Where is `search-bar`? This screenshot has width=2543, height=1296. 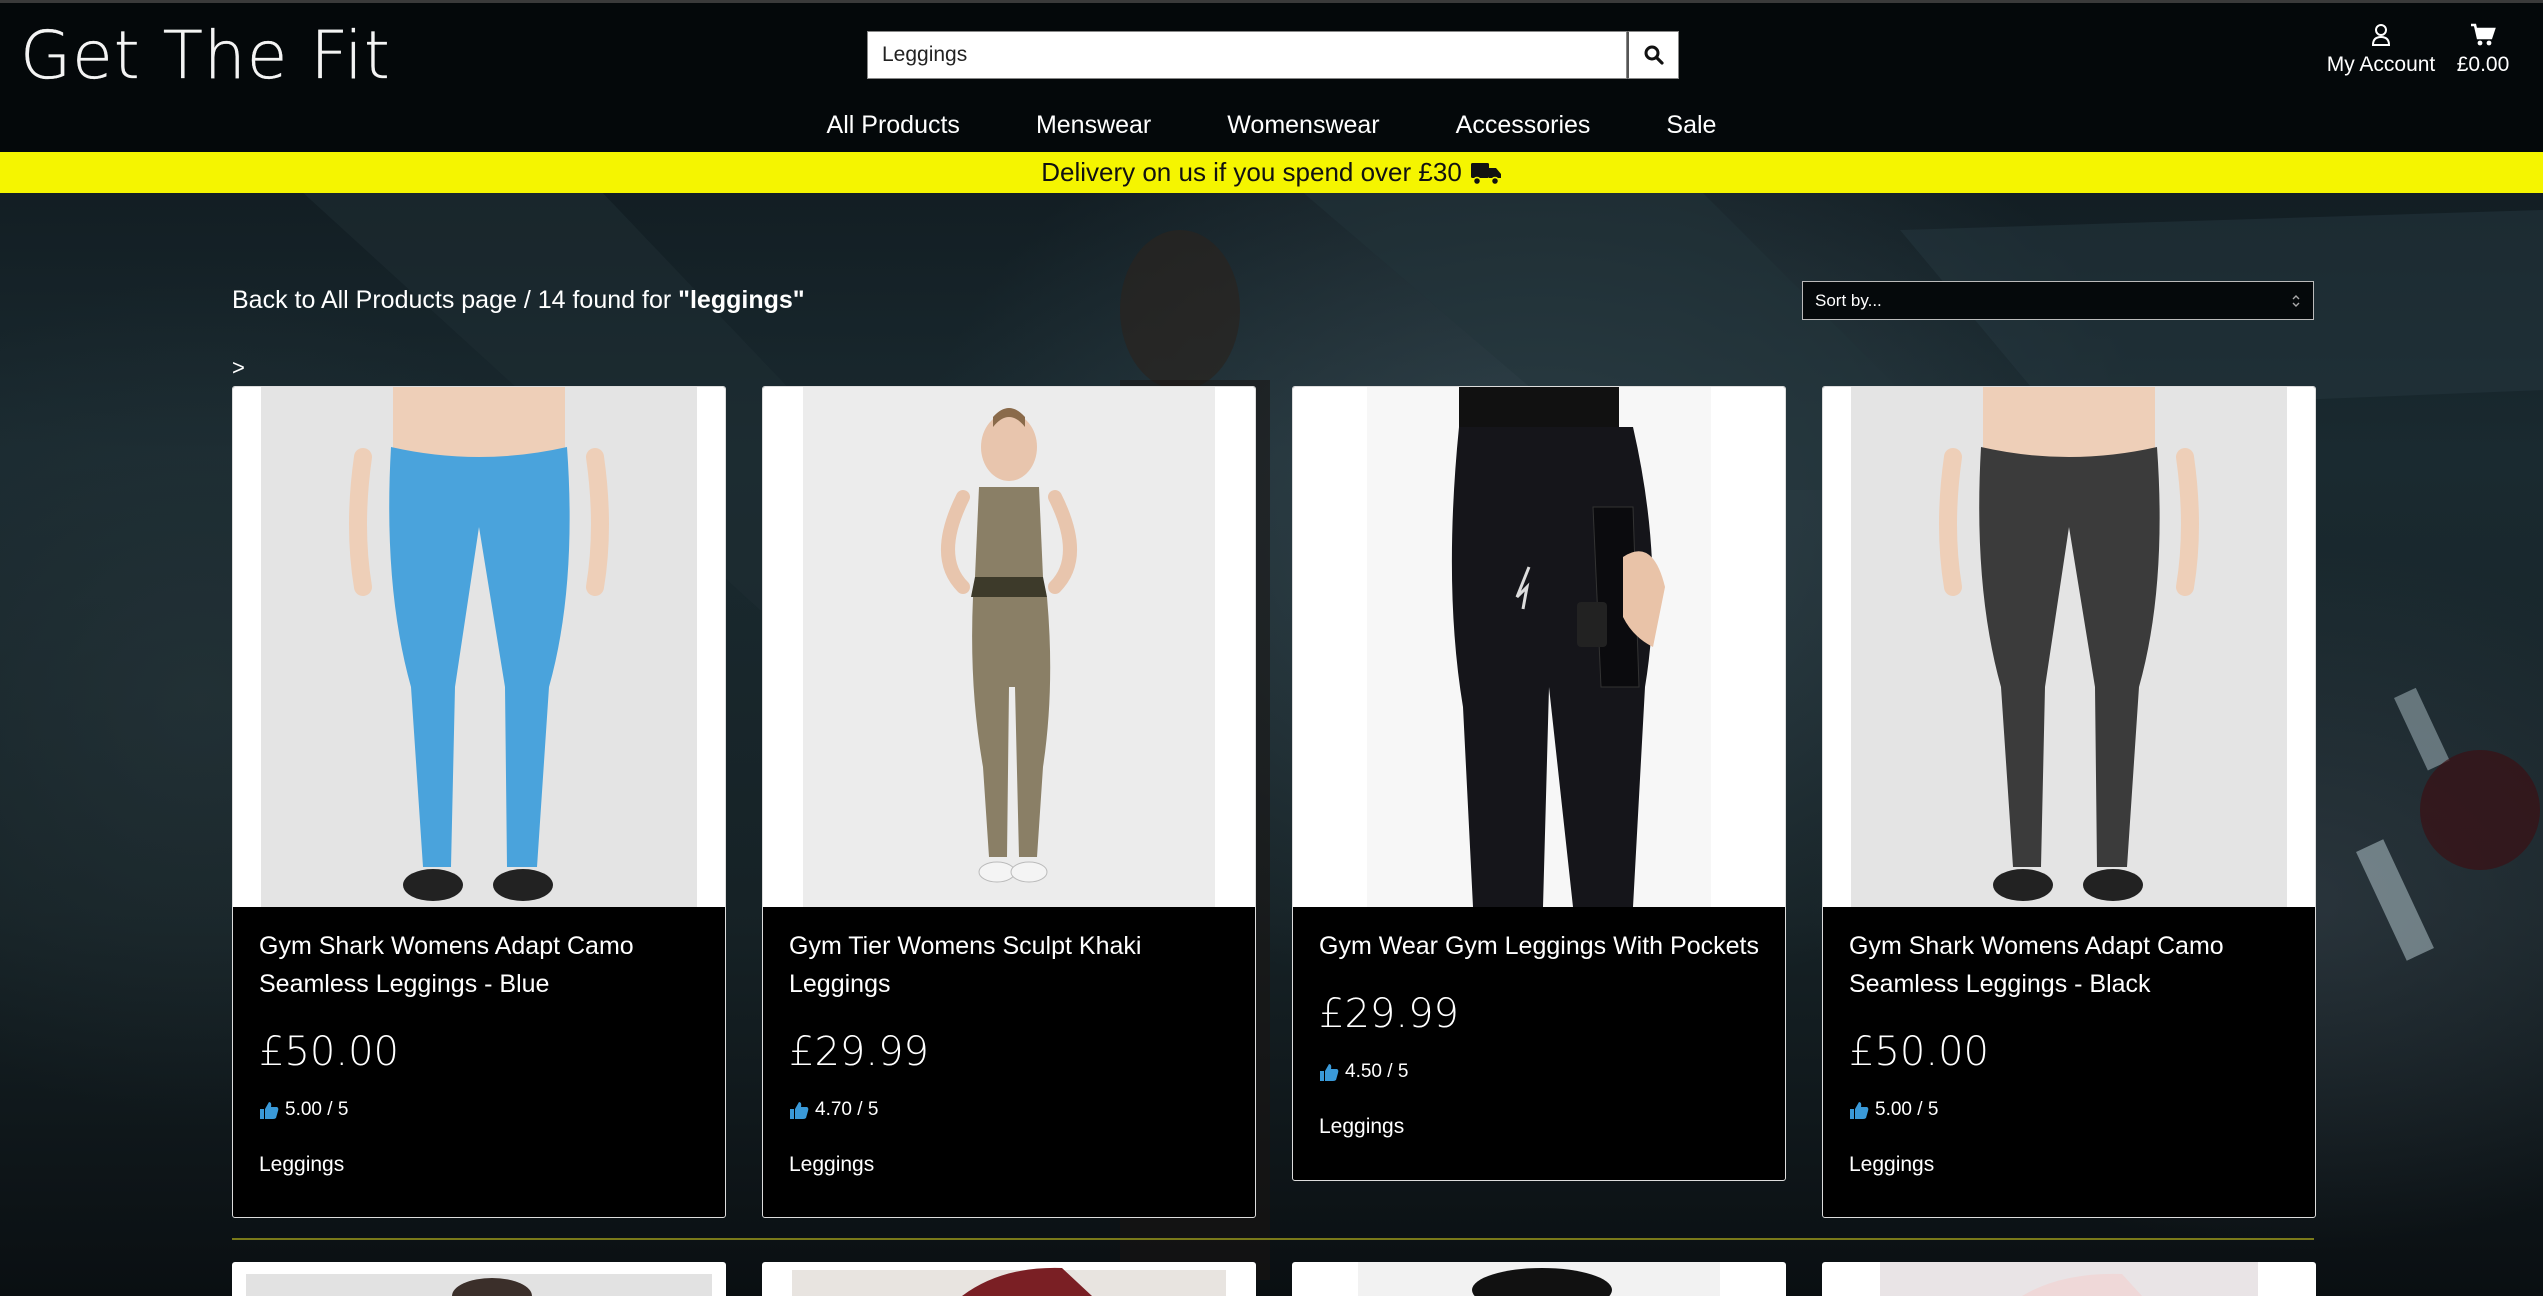 search-bar is located at coordinates (1273, 55).